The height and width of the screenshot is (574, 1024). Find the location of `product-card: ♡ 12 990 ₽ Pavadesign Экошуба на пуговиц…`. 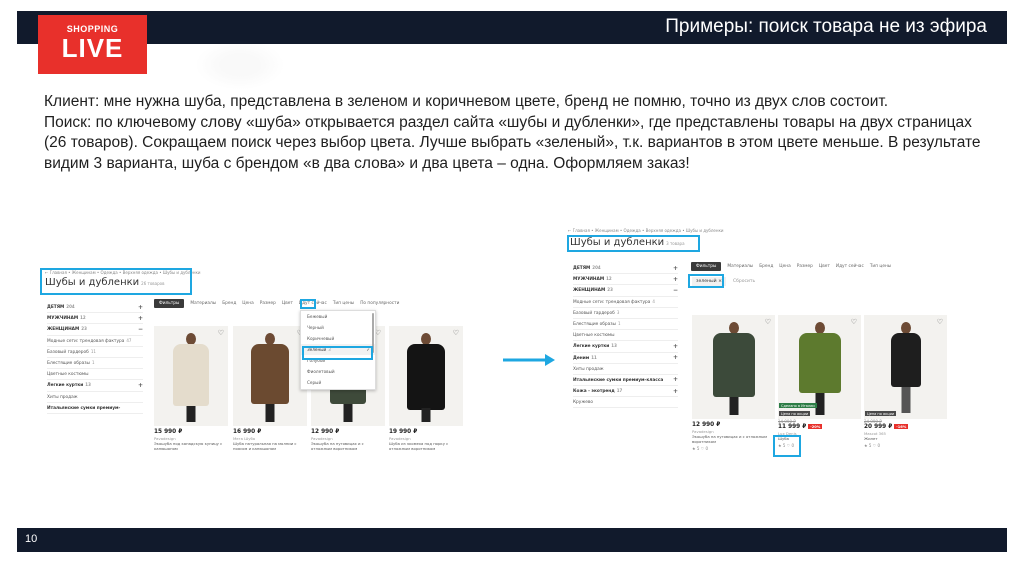

product-card: ♡ 12 990 ₽ Pavadesign Экошуба на пуговиц… is located at coordinates (733, 383).